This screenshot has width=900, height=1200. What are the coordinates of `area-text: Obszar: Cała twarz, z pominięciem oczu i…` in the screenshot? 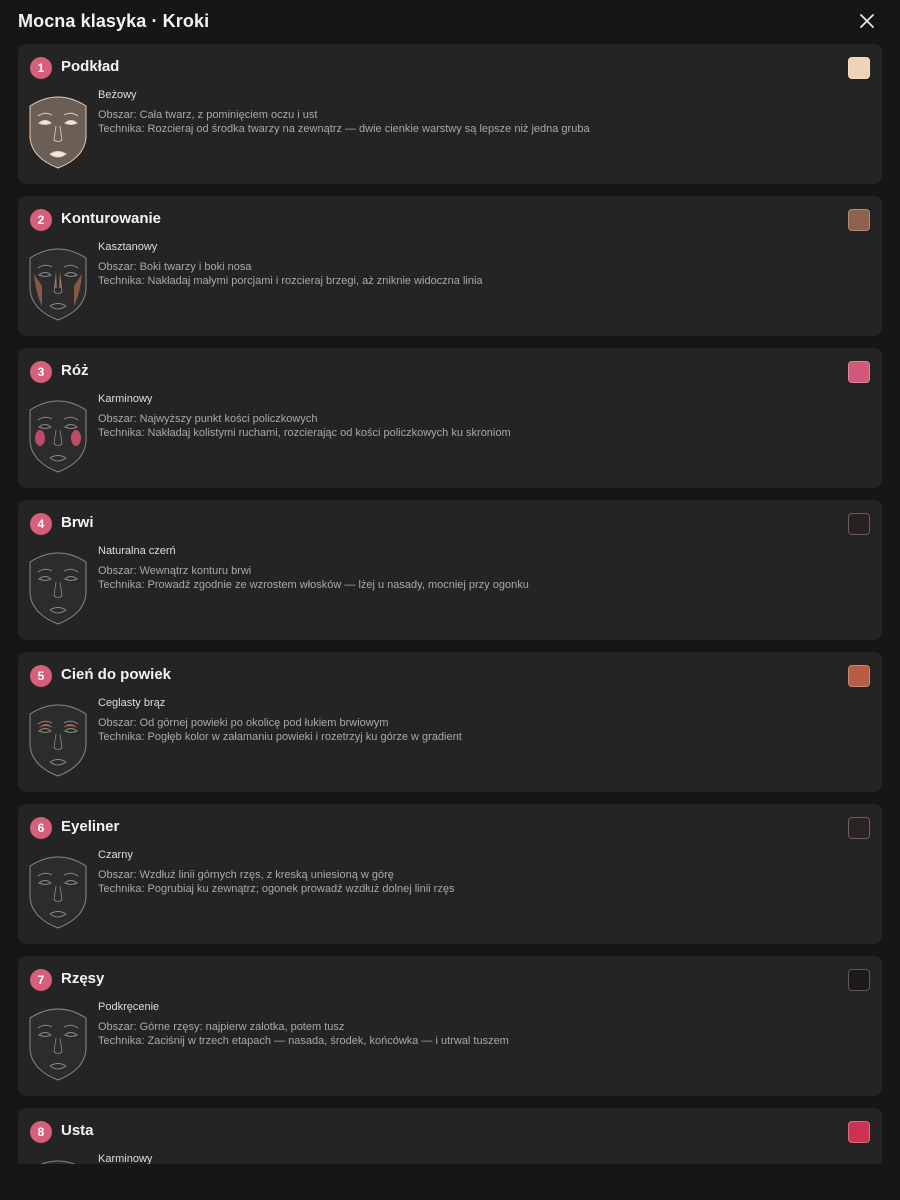 It's located at (208, 115).